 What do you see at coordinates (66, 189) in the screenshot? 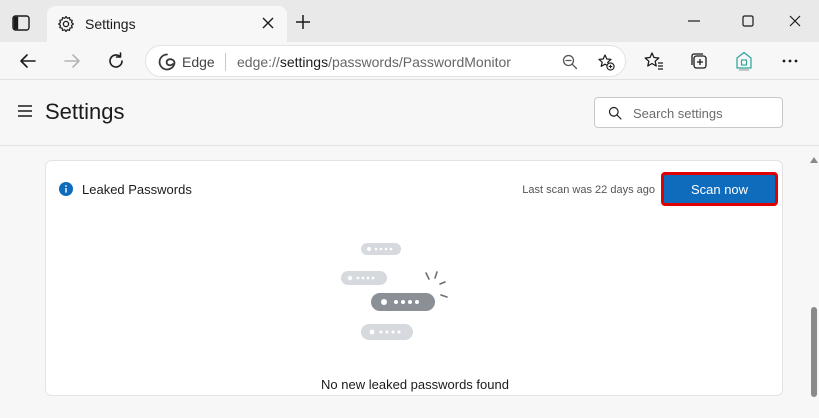
I see `info-icon` at bounding box center [66, 189].